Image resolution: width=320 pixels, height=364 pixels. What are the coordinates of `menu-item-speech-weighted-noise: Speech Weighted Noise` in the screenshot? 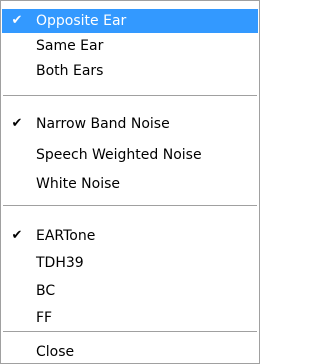 It's located at (130, 155).